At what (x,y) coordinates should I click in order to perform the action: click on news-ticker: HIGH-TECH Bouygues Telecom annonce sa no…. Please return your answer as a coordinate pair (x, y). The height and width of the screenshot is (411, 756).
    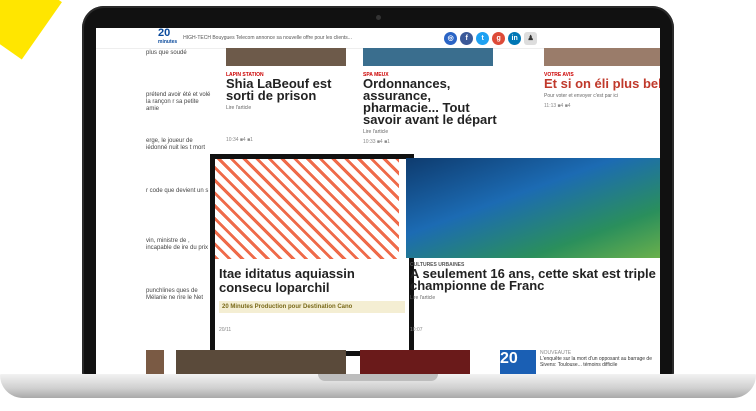
    Looking at the image, I should click on (310, 38).